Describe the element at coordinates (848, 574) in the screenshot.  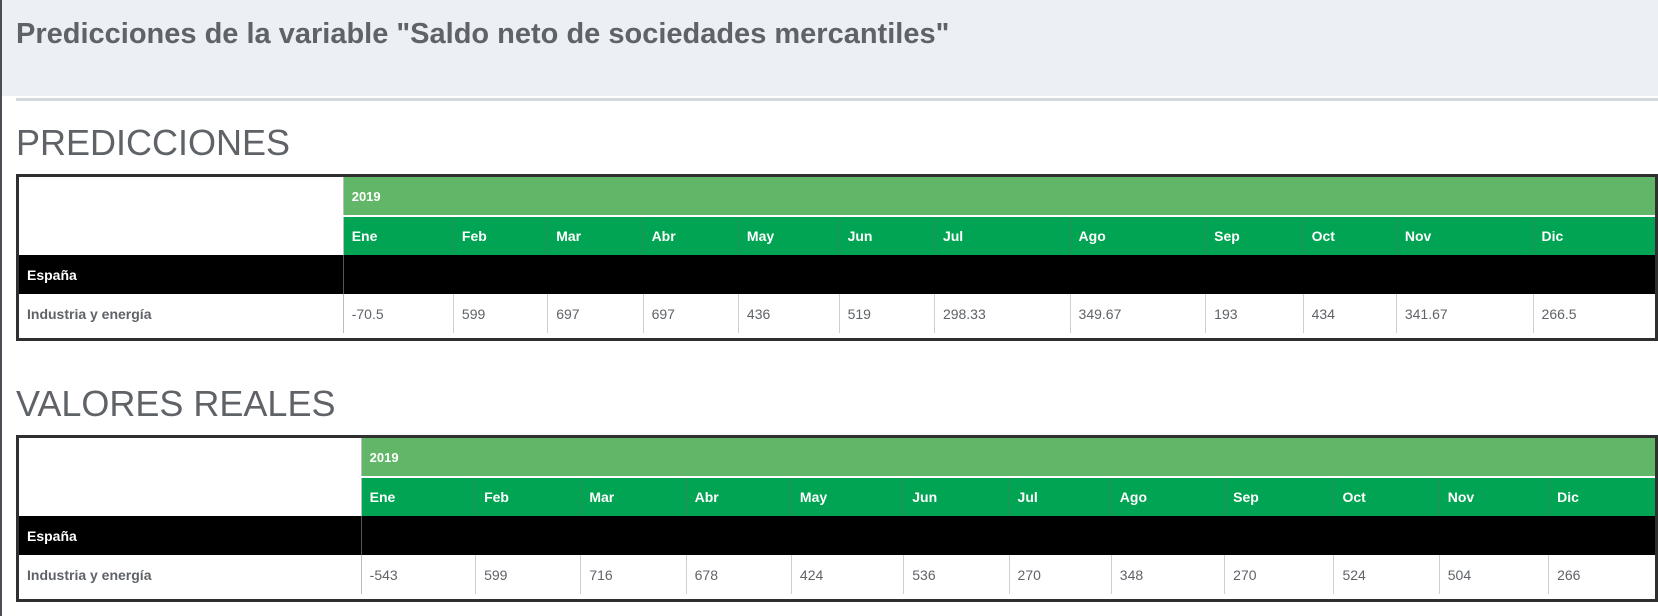
I see `value-cell: 424` at that location.